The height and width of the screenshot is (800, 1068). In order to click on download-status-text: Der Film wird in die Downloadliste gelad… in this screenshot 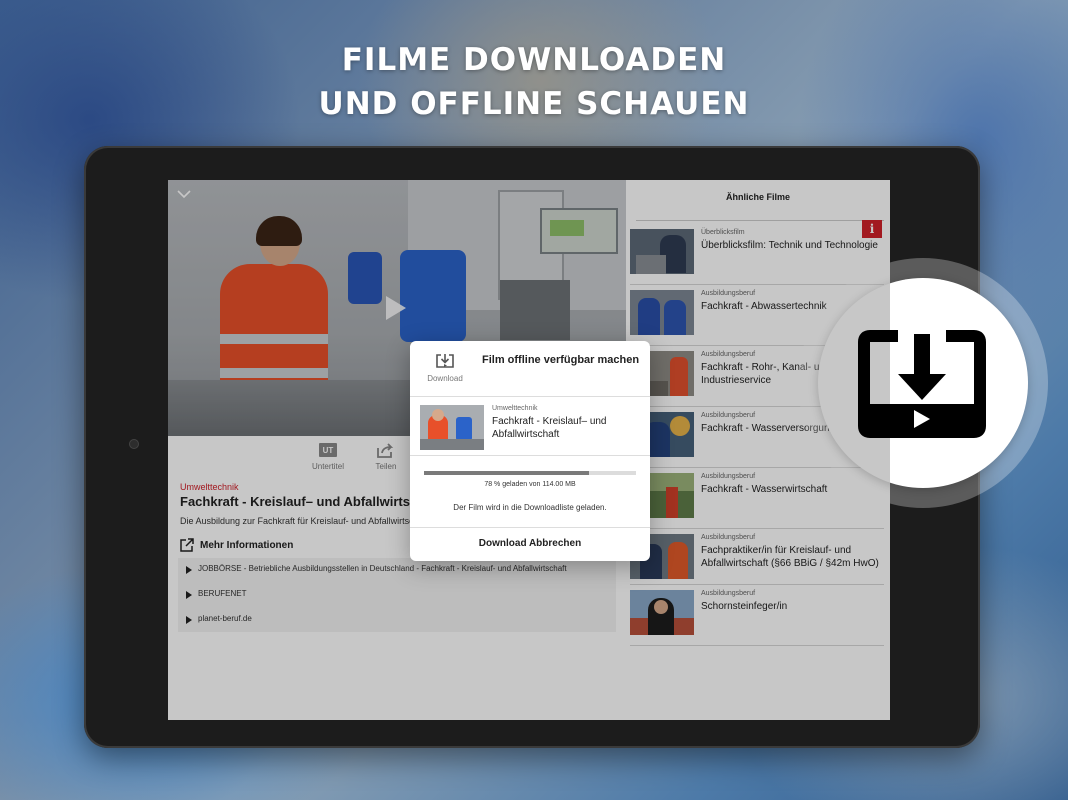, I will do `click(530, 507)`.